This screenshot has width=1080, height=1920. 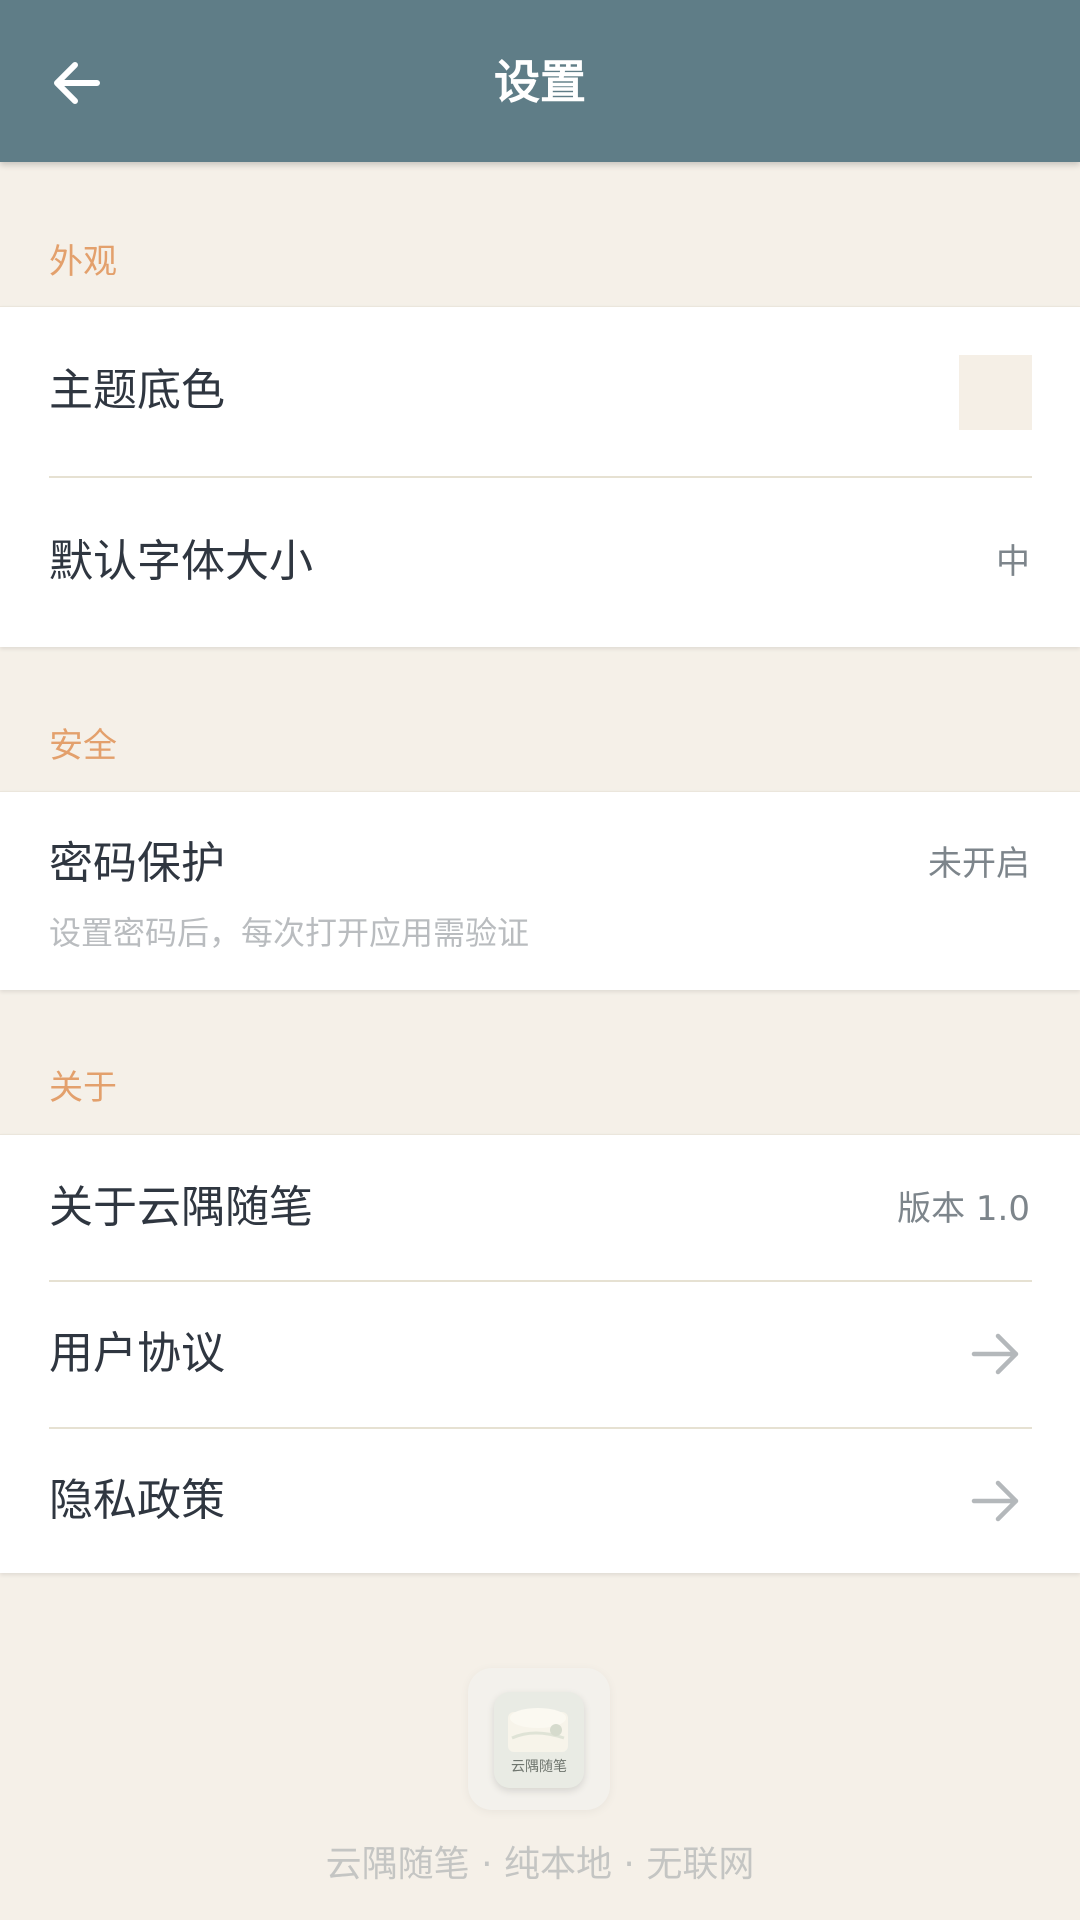 What do you see at coordinates (83, 1088) in the screenshot?
I see `section-header-about: 关于` at bounding box center [83, 1088].